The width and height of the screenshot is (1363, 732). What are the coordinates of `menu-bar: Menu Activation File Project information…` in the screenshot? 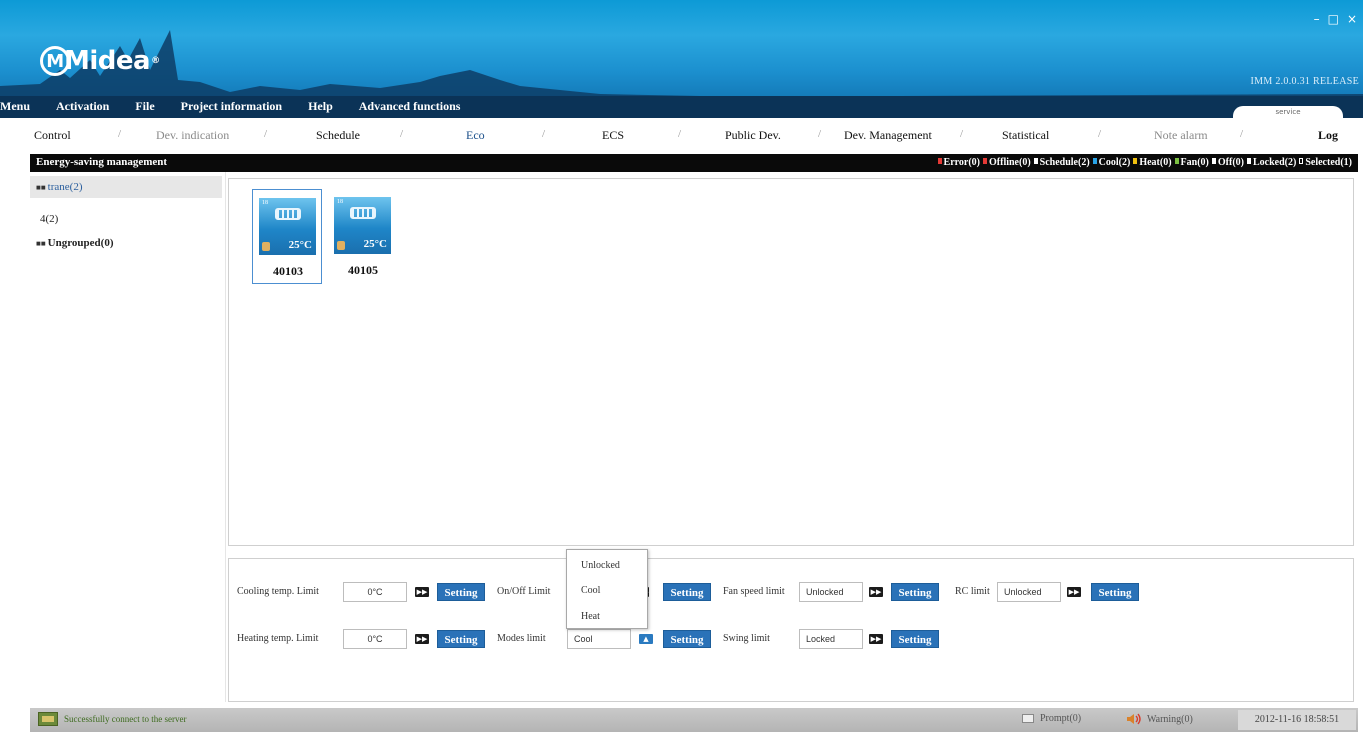 It's located at (681, 106).